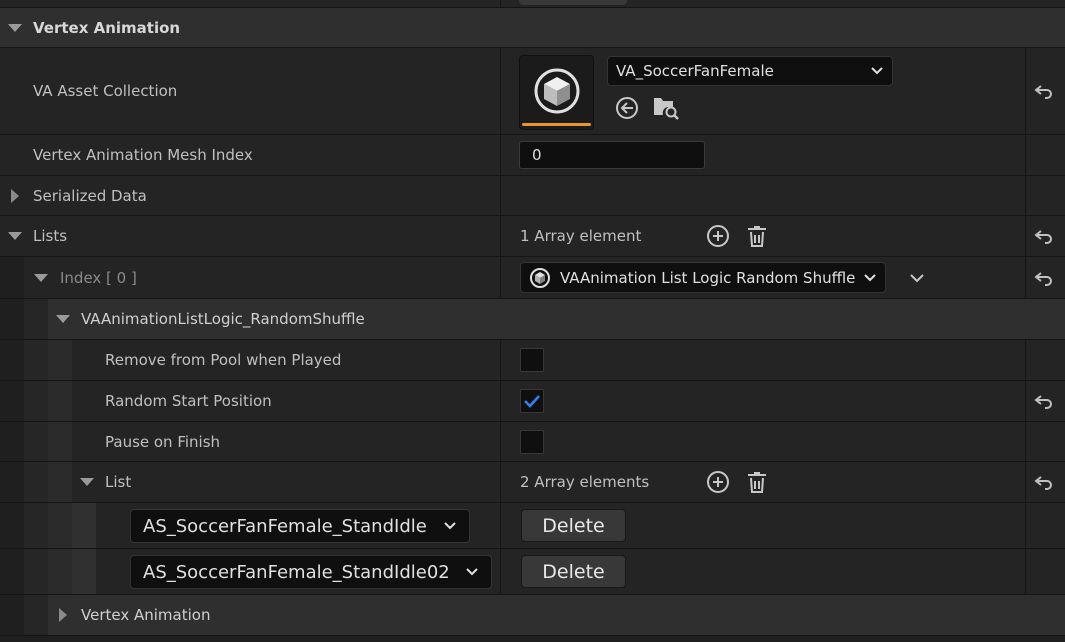 This screenshot has width=1065, height=642. What do you see at coordinates (143, 155) in the screenshot?
I see `property-label: Vertex Animation Mesh Index` at bounding box center [143, 155].